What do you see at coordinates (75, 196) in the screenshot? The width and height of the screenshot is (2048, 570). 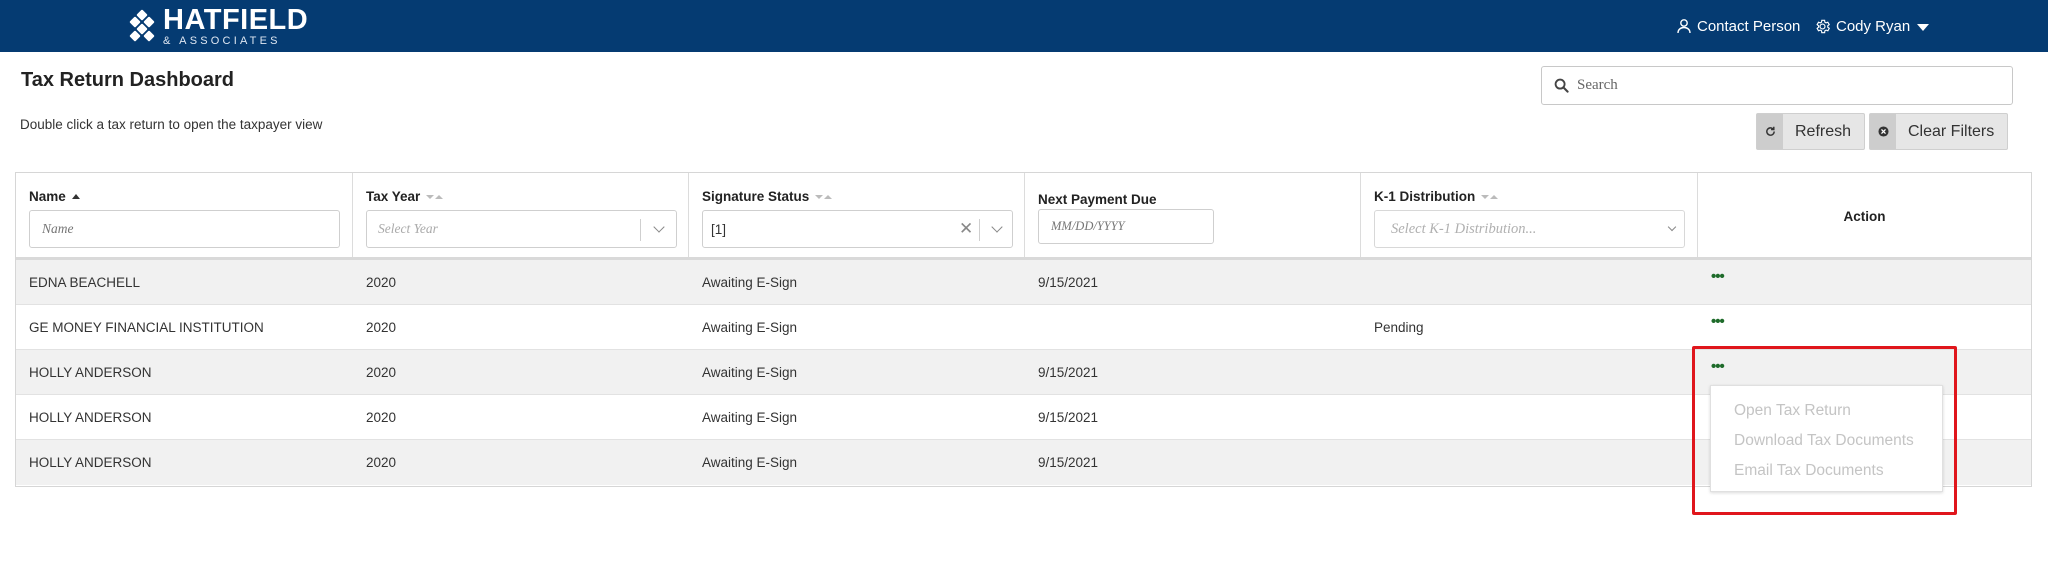 I see `sort-ascending-icon` at bounding box center [75, 196].